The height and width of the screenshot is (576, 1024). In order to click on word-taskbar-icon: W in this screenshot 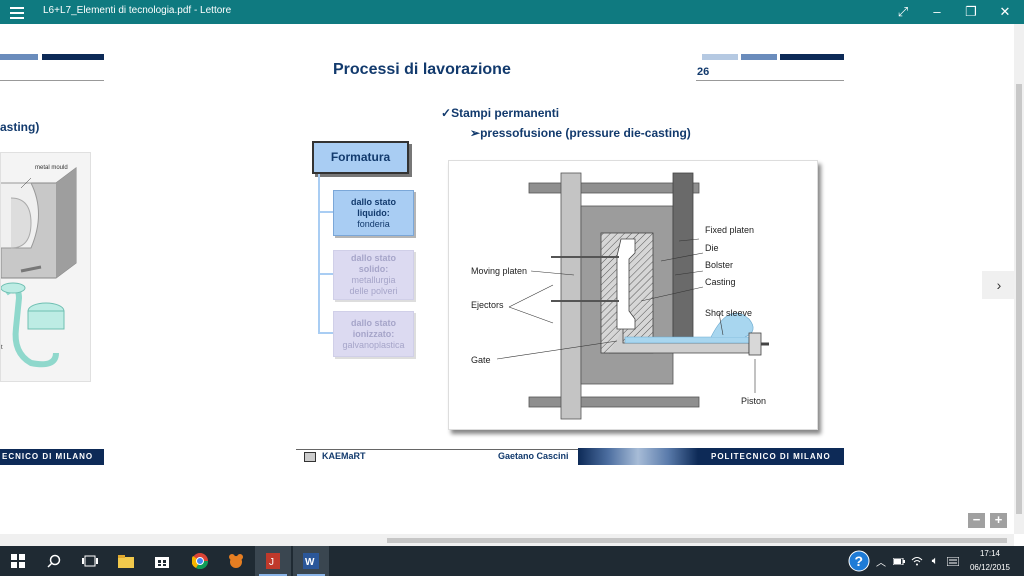, I will do `click(311, 561)`.